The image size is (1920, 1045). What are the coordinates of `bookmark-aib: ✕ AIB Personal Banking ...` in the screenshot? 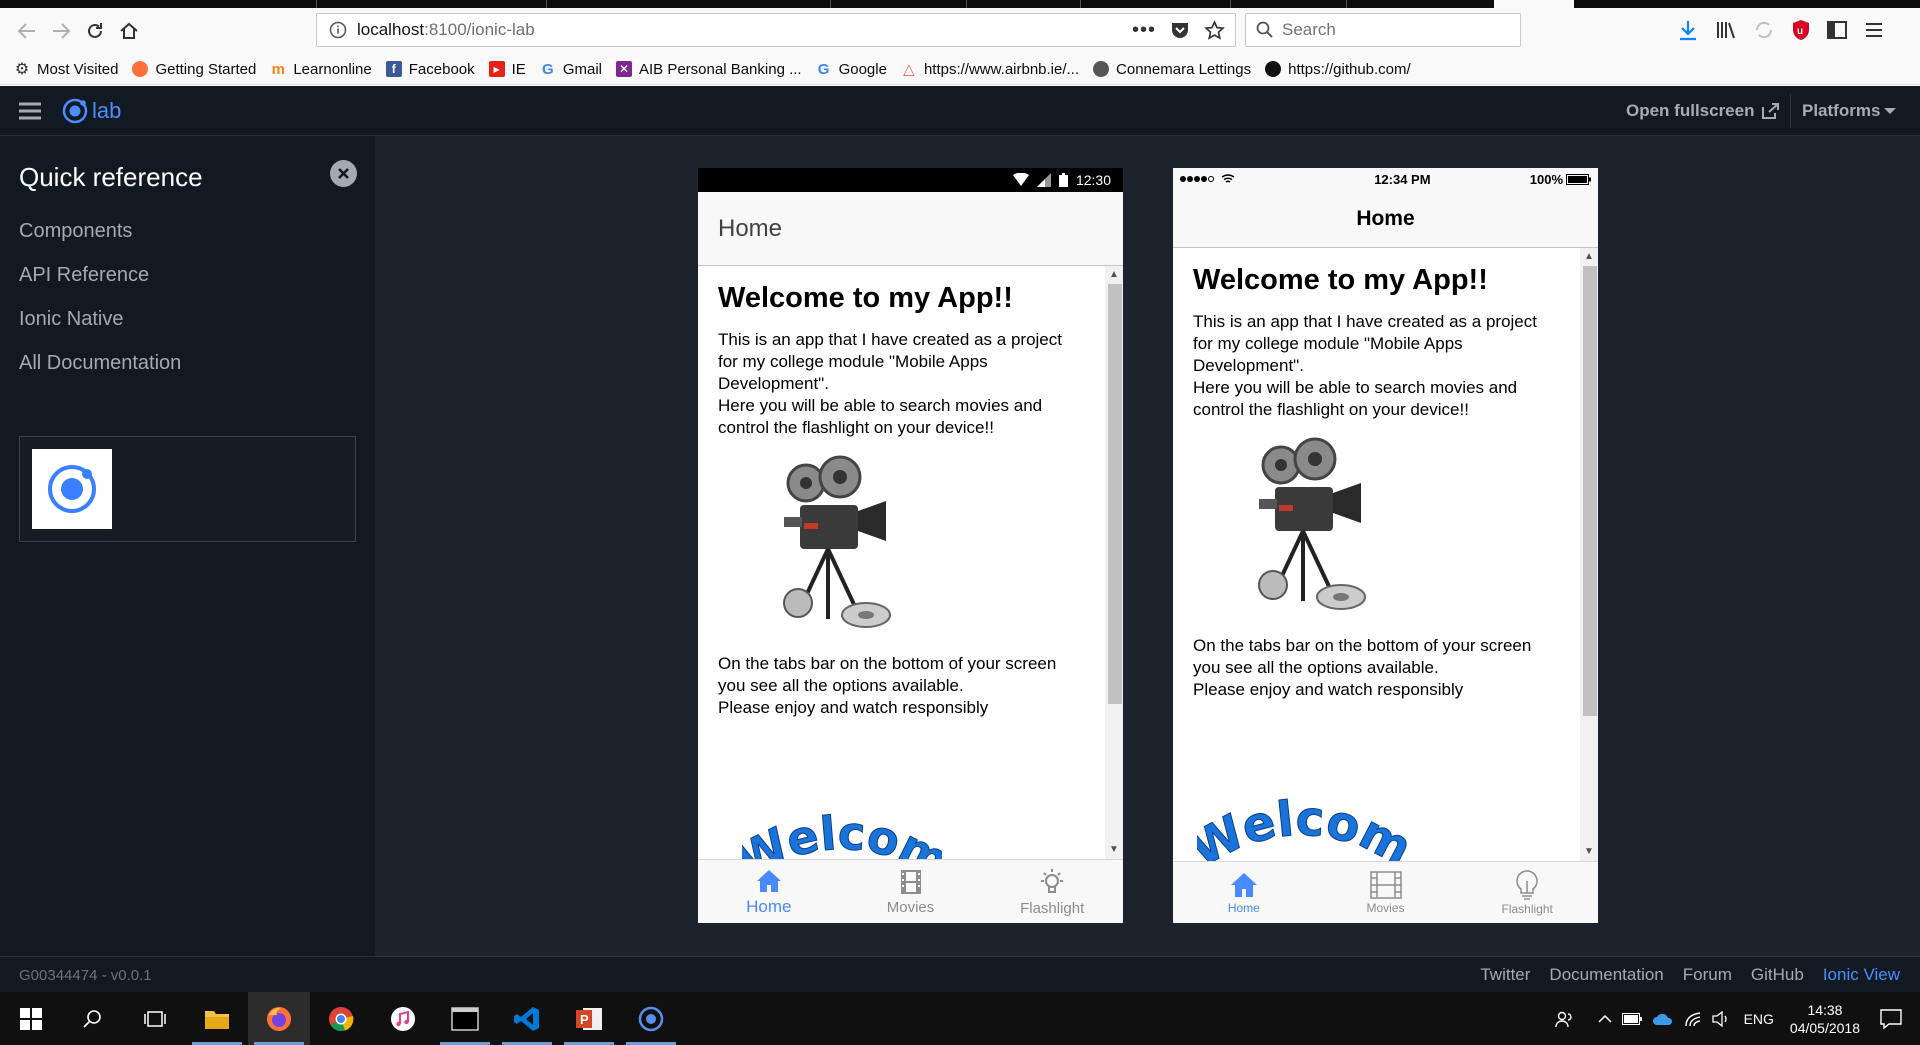 It's located at (708, 69).